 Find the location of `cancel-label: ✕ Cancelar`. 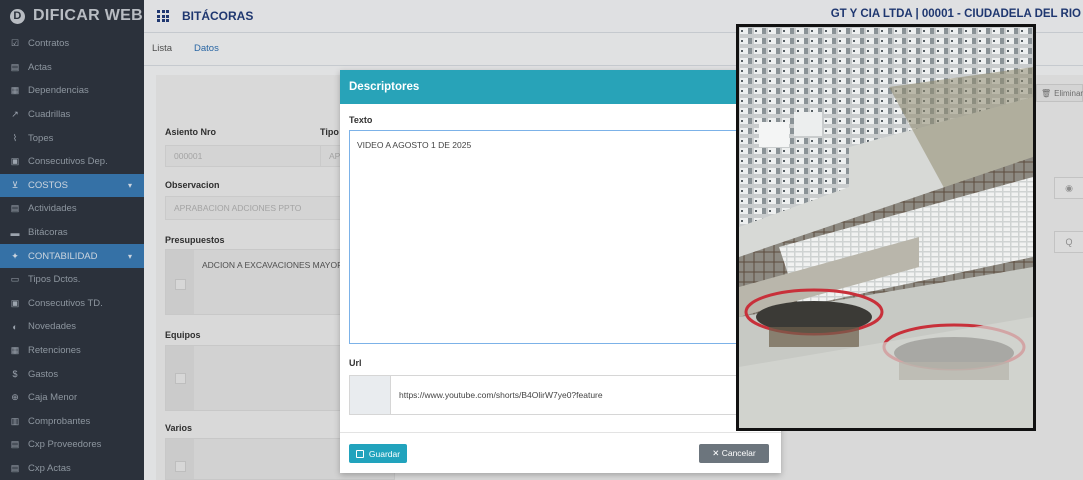

cancel-label: ✕ Cancelar is located at coordinates (734, 453).